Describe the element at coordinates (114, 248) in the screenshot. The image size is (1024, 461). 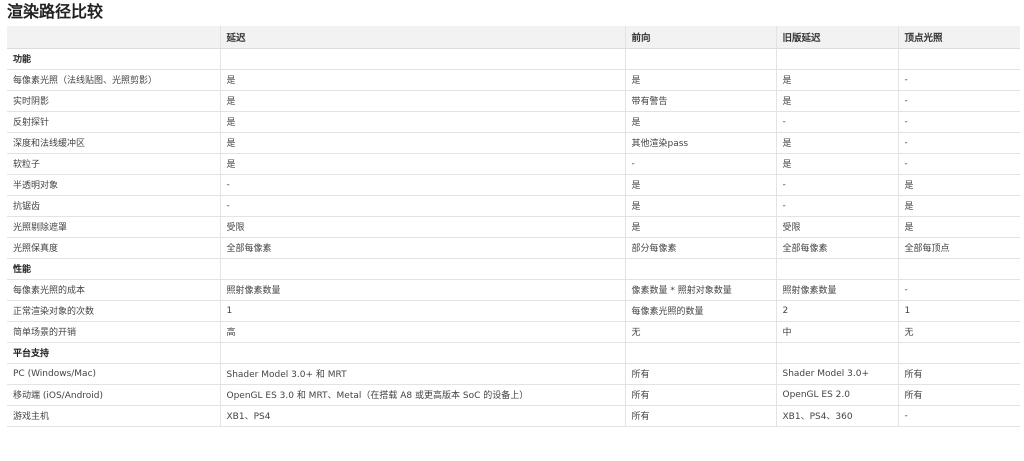
I see `feature-label: 光照保真度` at that location.